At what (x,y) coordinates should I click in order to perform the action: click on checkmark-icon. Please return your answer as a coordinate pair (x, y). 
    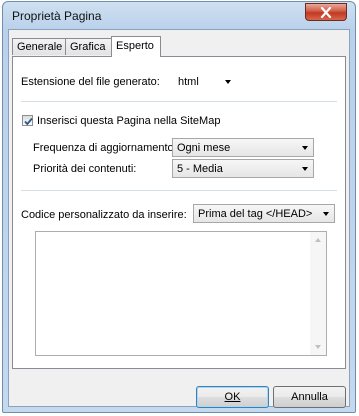
    Looking at the image, I should click on (28, 121).